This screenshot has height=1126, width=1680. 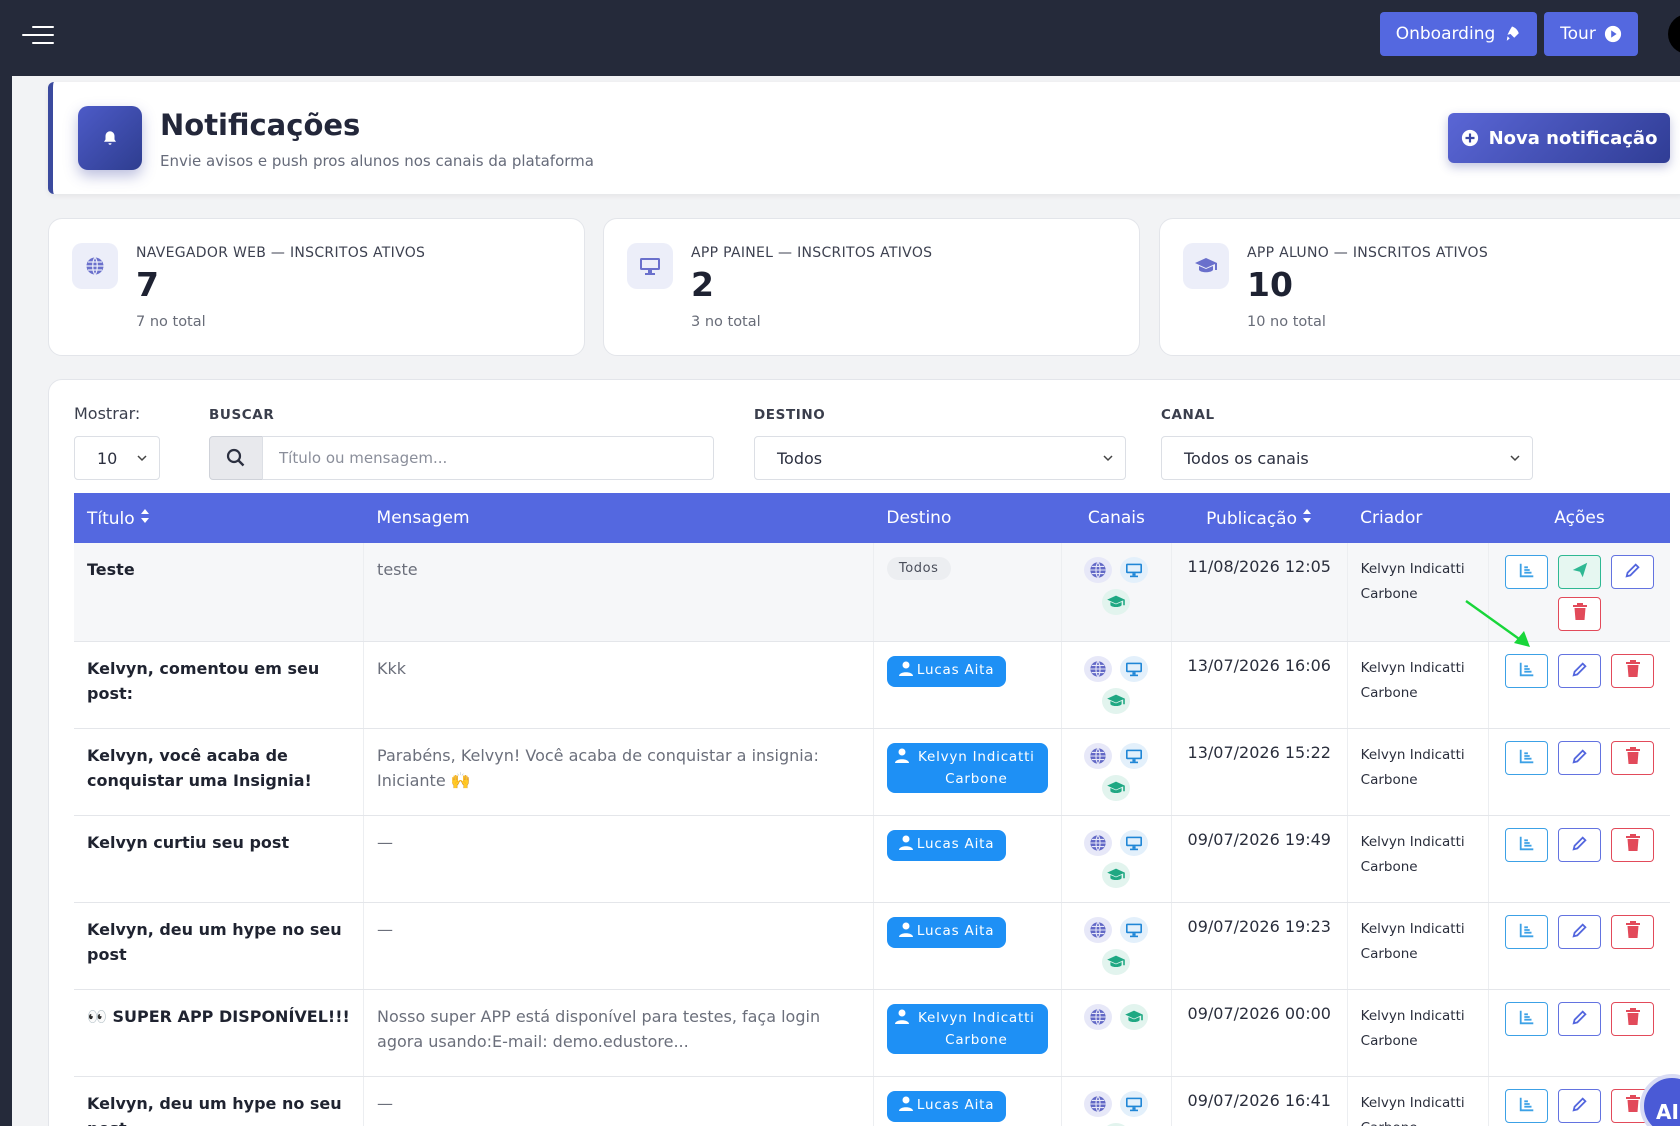 I want to click on cell-destino: Kelvyn Indicatti Carbone, so click(x=967, y=772).